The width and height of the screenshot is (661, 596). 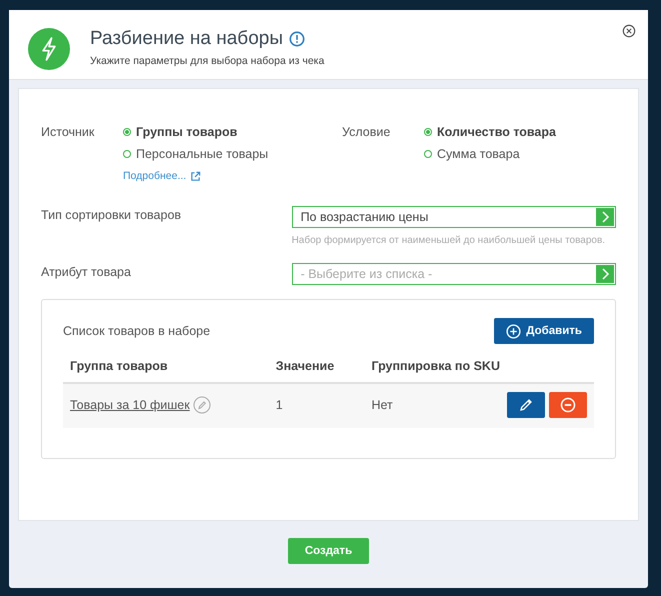 What do you see at coordinates (180, 132) in the screenshot?
I see `radio-option: Группы товаров` at bounding box center [180, 132].